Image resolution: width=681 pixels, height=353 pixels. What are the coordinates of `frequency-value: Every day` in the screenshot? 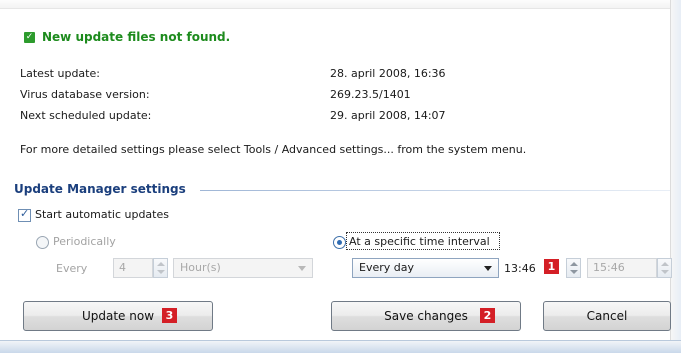 It's located at (386, 267).